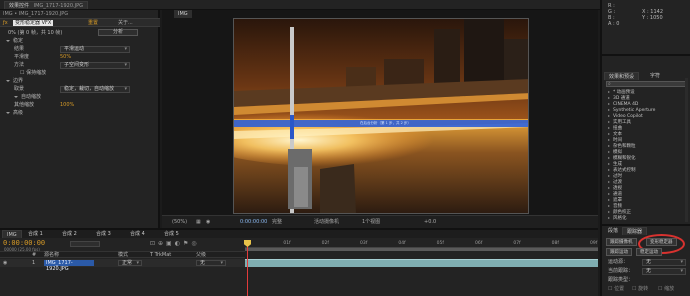 This screenshot has height=296, width=690. I want to click on analyze-button: 分析, so click(118, 32).